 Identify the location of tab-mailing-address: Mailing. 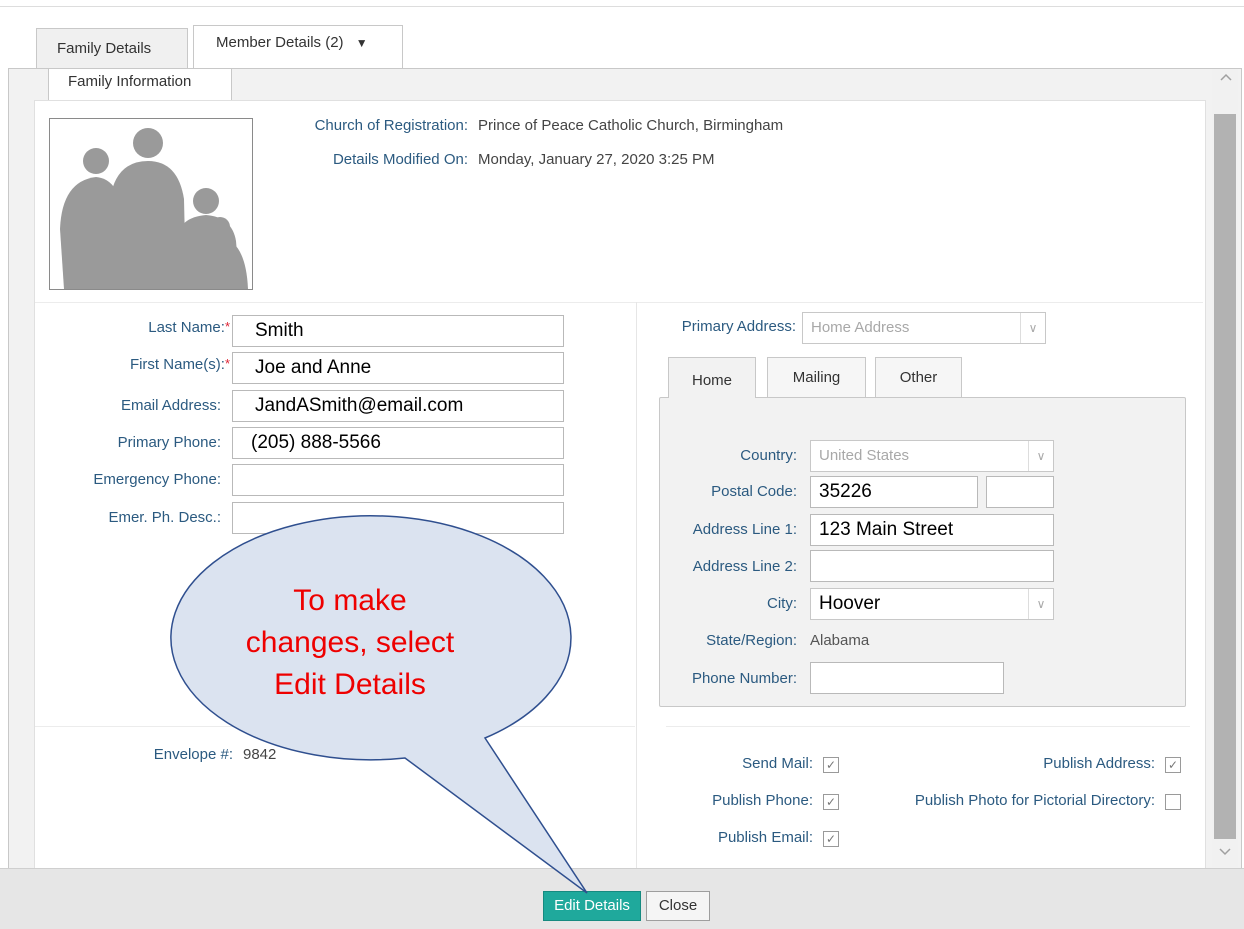
(816, 377).